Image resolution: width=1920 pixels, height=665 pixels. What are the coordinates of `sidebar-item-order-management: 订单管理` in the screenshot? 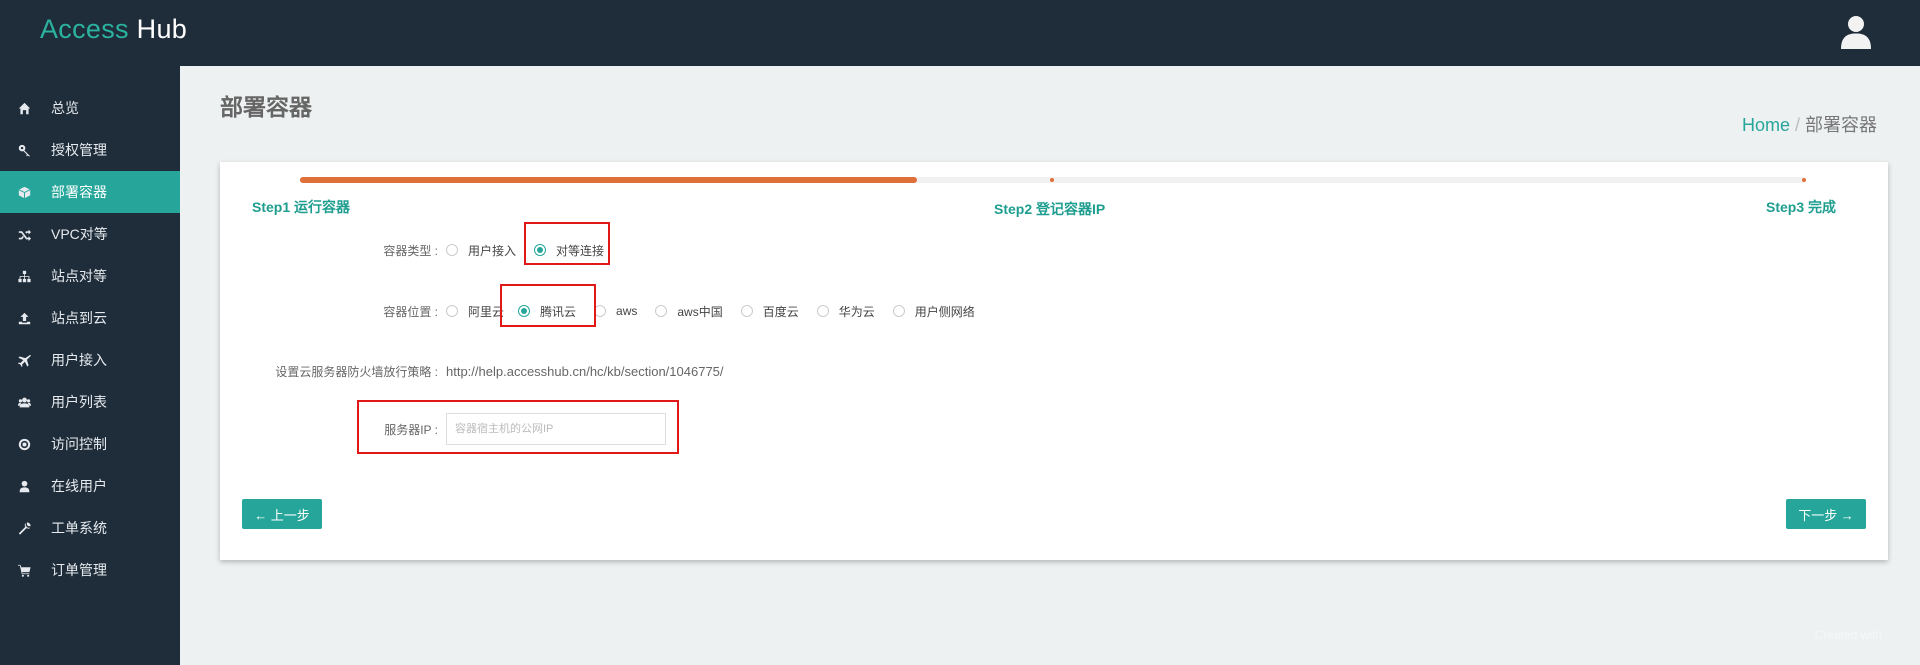 It's located at (90, 570).